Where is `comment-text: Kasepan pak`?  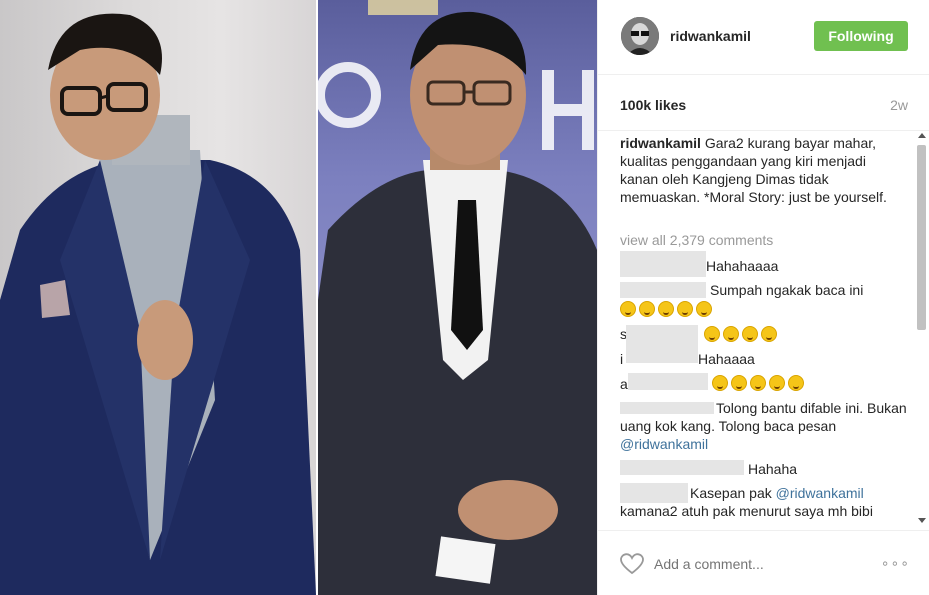 comment-text: Kasepan pak is located at coordinates (731, 493).